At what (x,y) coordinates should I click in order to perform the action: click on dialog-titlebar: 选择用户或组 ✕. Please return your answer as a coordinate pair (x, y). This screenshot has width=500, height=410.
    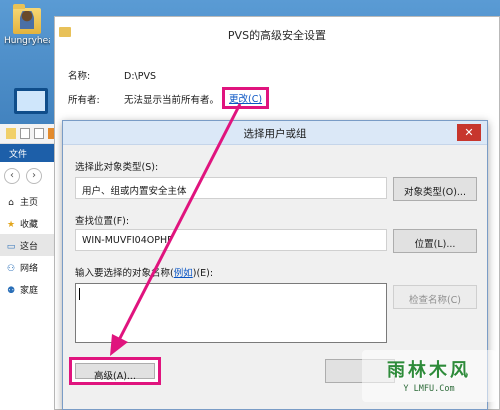
    Looking at the image, I should click on (275, 133).